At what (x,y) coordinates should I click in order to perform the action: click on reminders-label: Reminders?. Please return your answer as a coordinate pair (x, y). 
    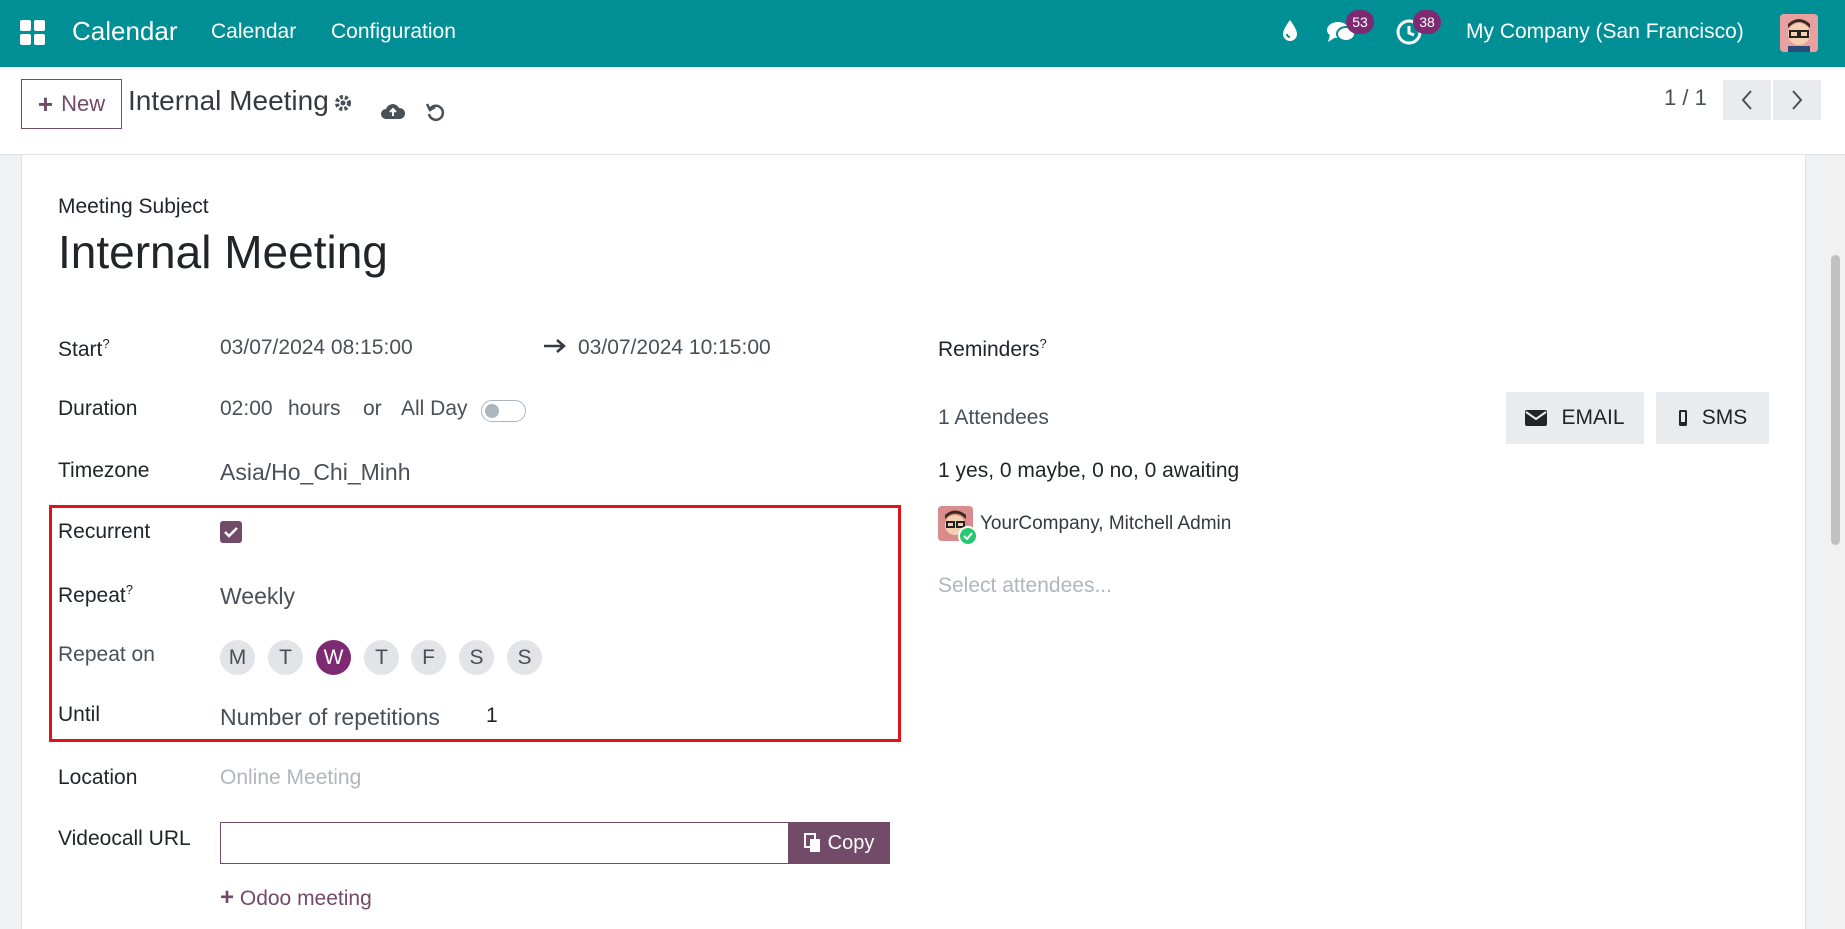
    Looking at the image, I should click on (992, 348).